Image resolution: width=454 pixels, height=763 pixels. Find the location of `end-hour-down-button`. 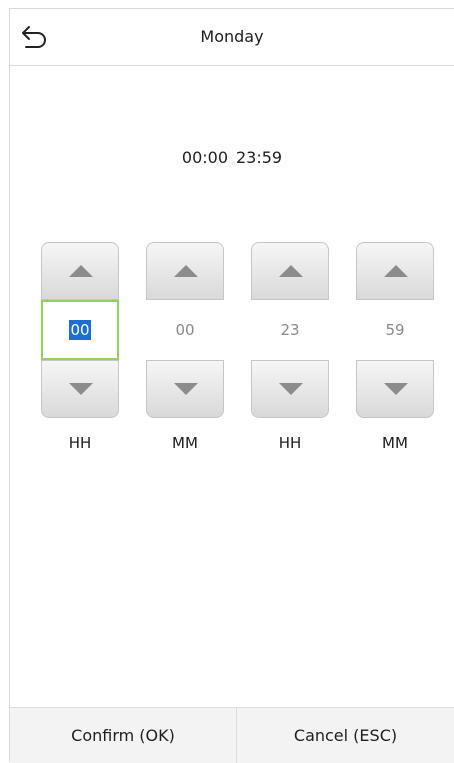

end-hour-down-button is located at coordinates (290, 389).